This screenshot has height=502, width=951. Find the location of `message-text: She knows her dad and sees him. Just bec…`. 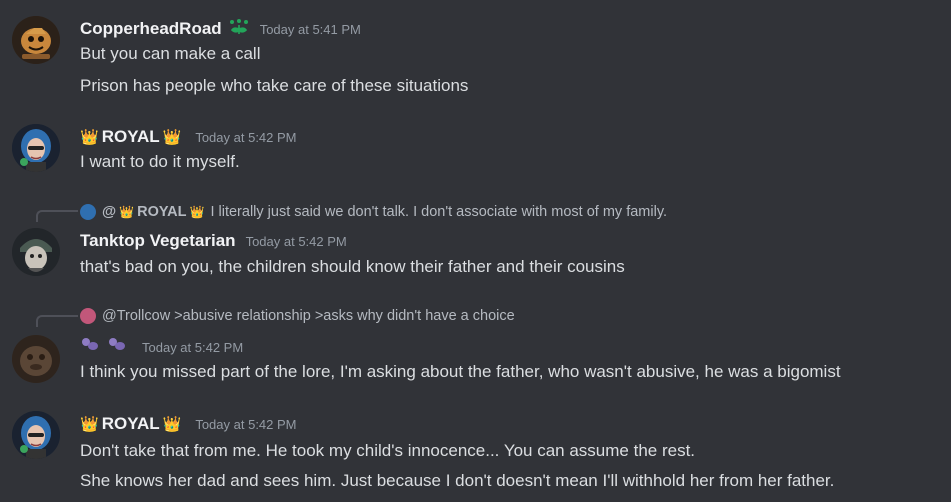

message-text: She knows her dad and sees him. Just bec… is located at coordinates (457, 480).